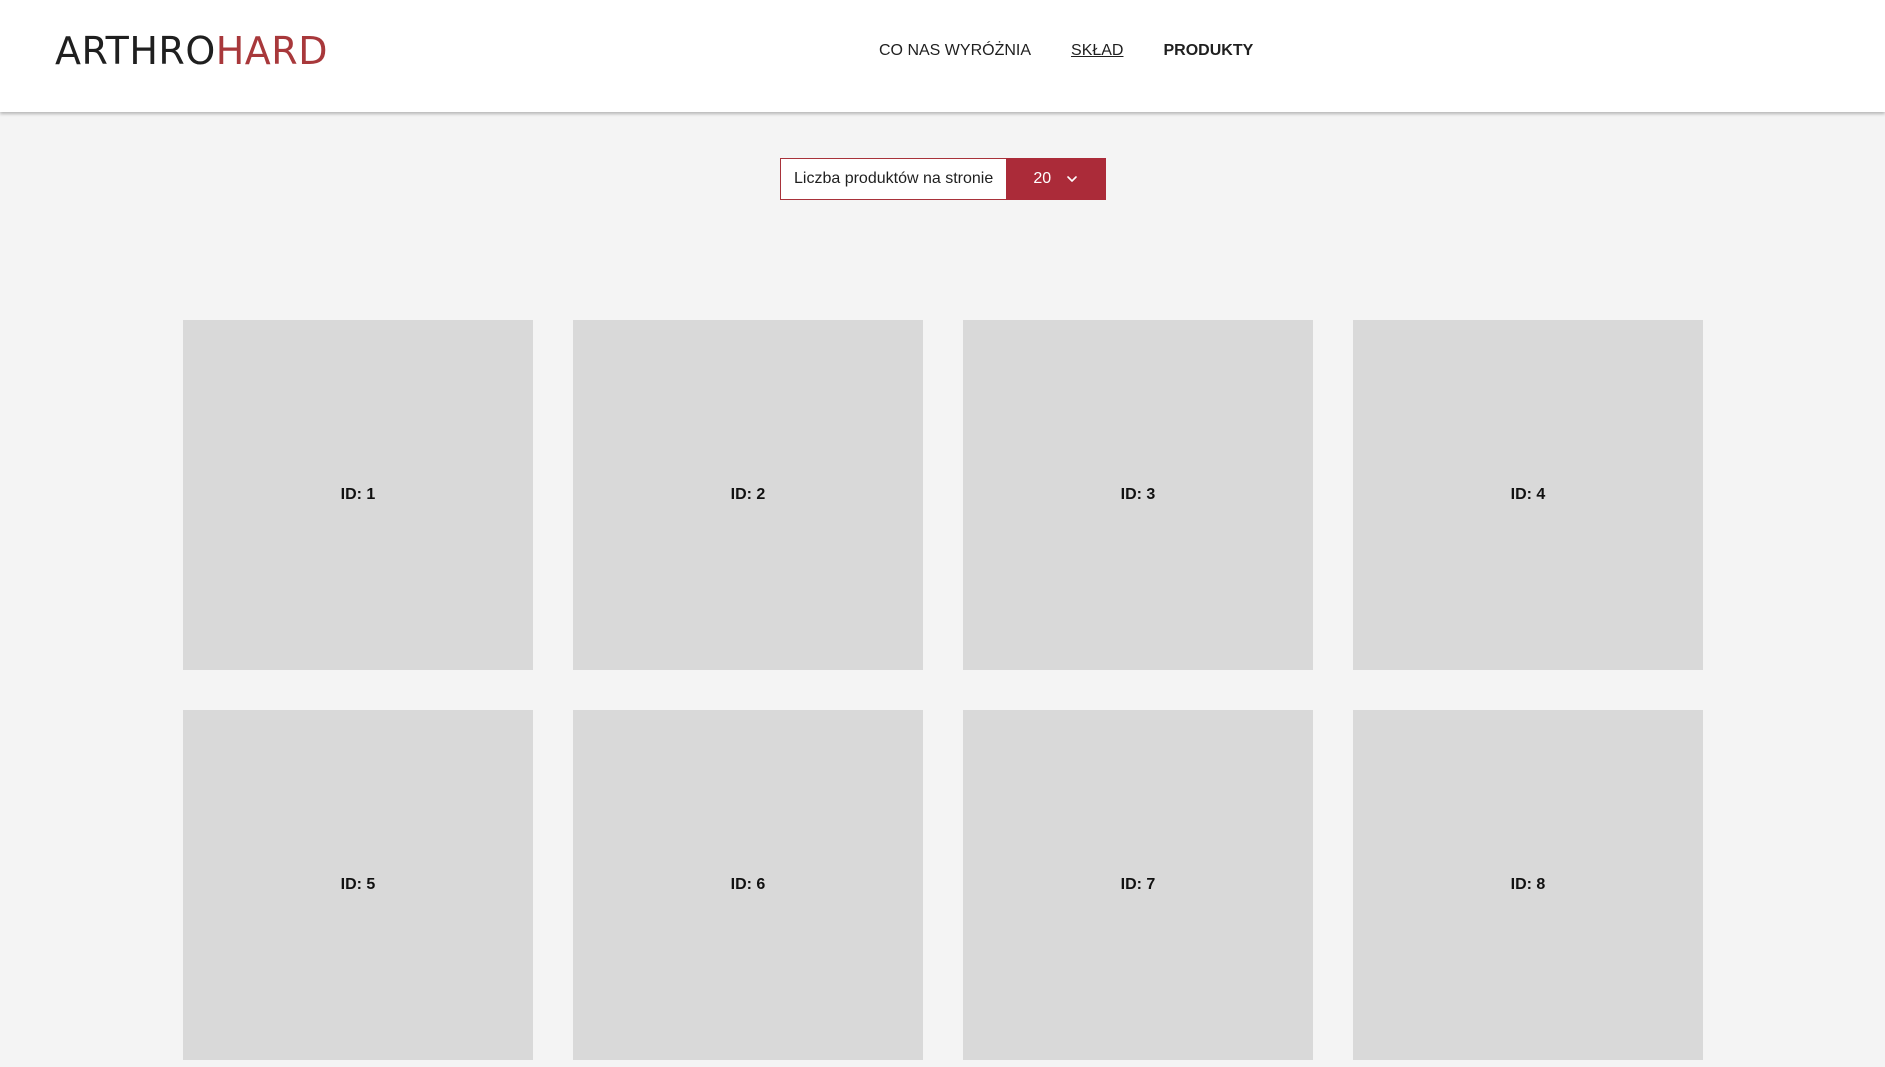 Image resolution: width=1885 pixels, height=1067 pixels. Describe the element at coordinates (1066, 51) in the screenshot. I see `main-nav: CO NAS WYRÓŻNIA SKŁAD PRODUKTY` at that location.